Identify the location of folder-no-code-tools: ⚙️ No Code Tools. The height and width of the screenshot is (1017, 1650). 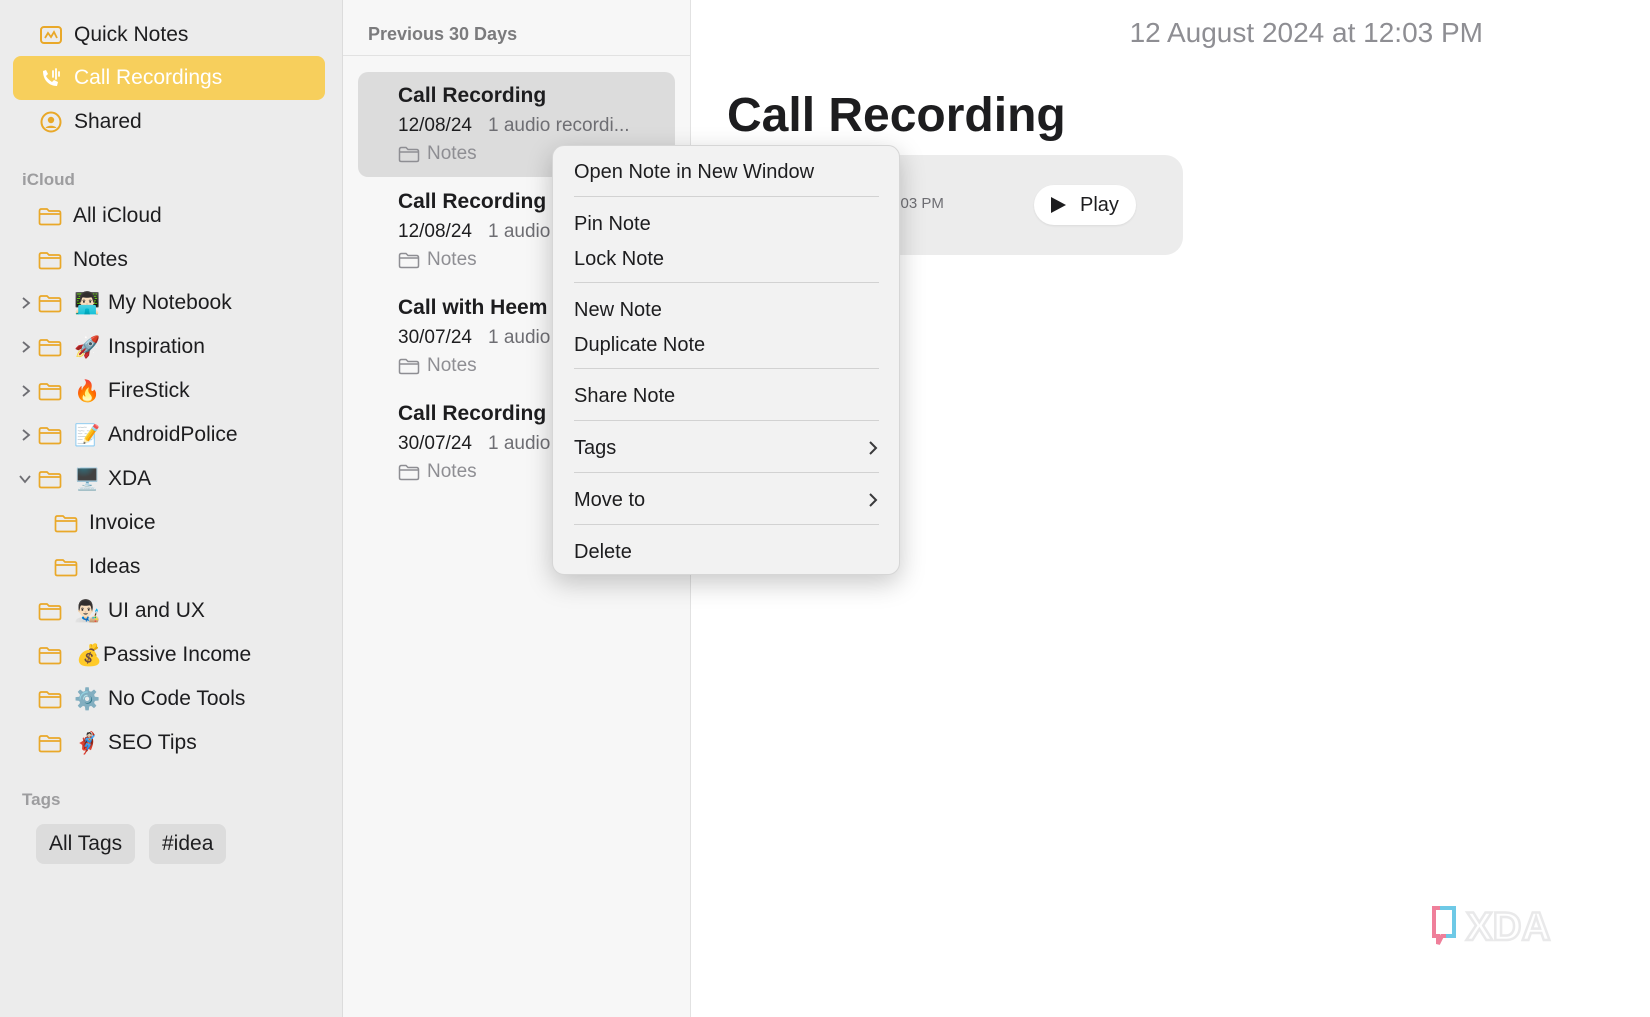
(170, 699).